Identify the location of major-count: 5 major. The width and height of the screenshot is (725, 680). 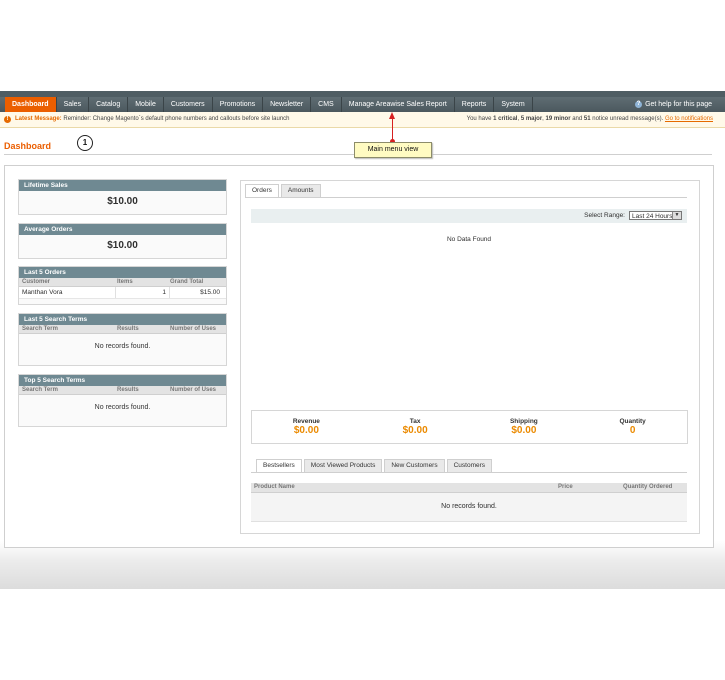
(531, 119).